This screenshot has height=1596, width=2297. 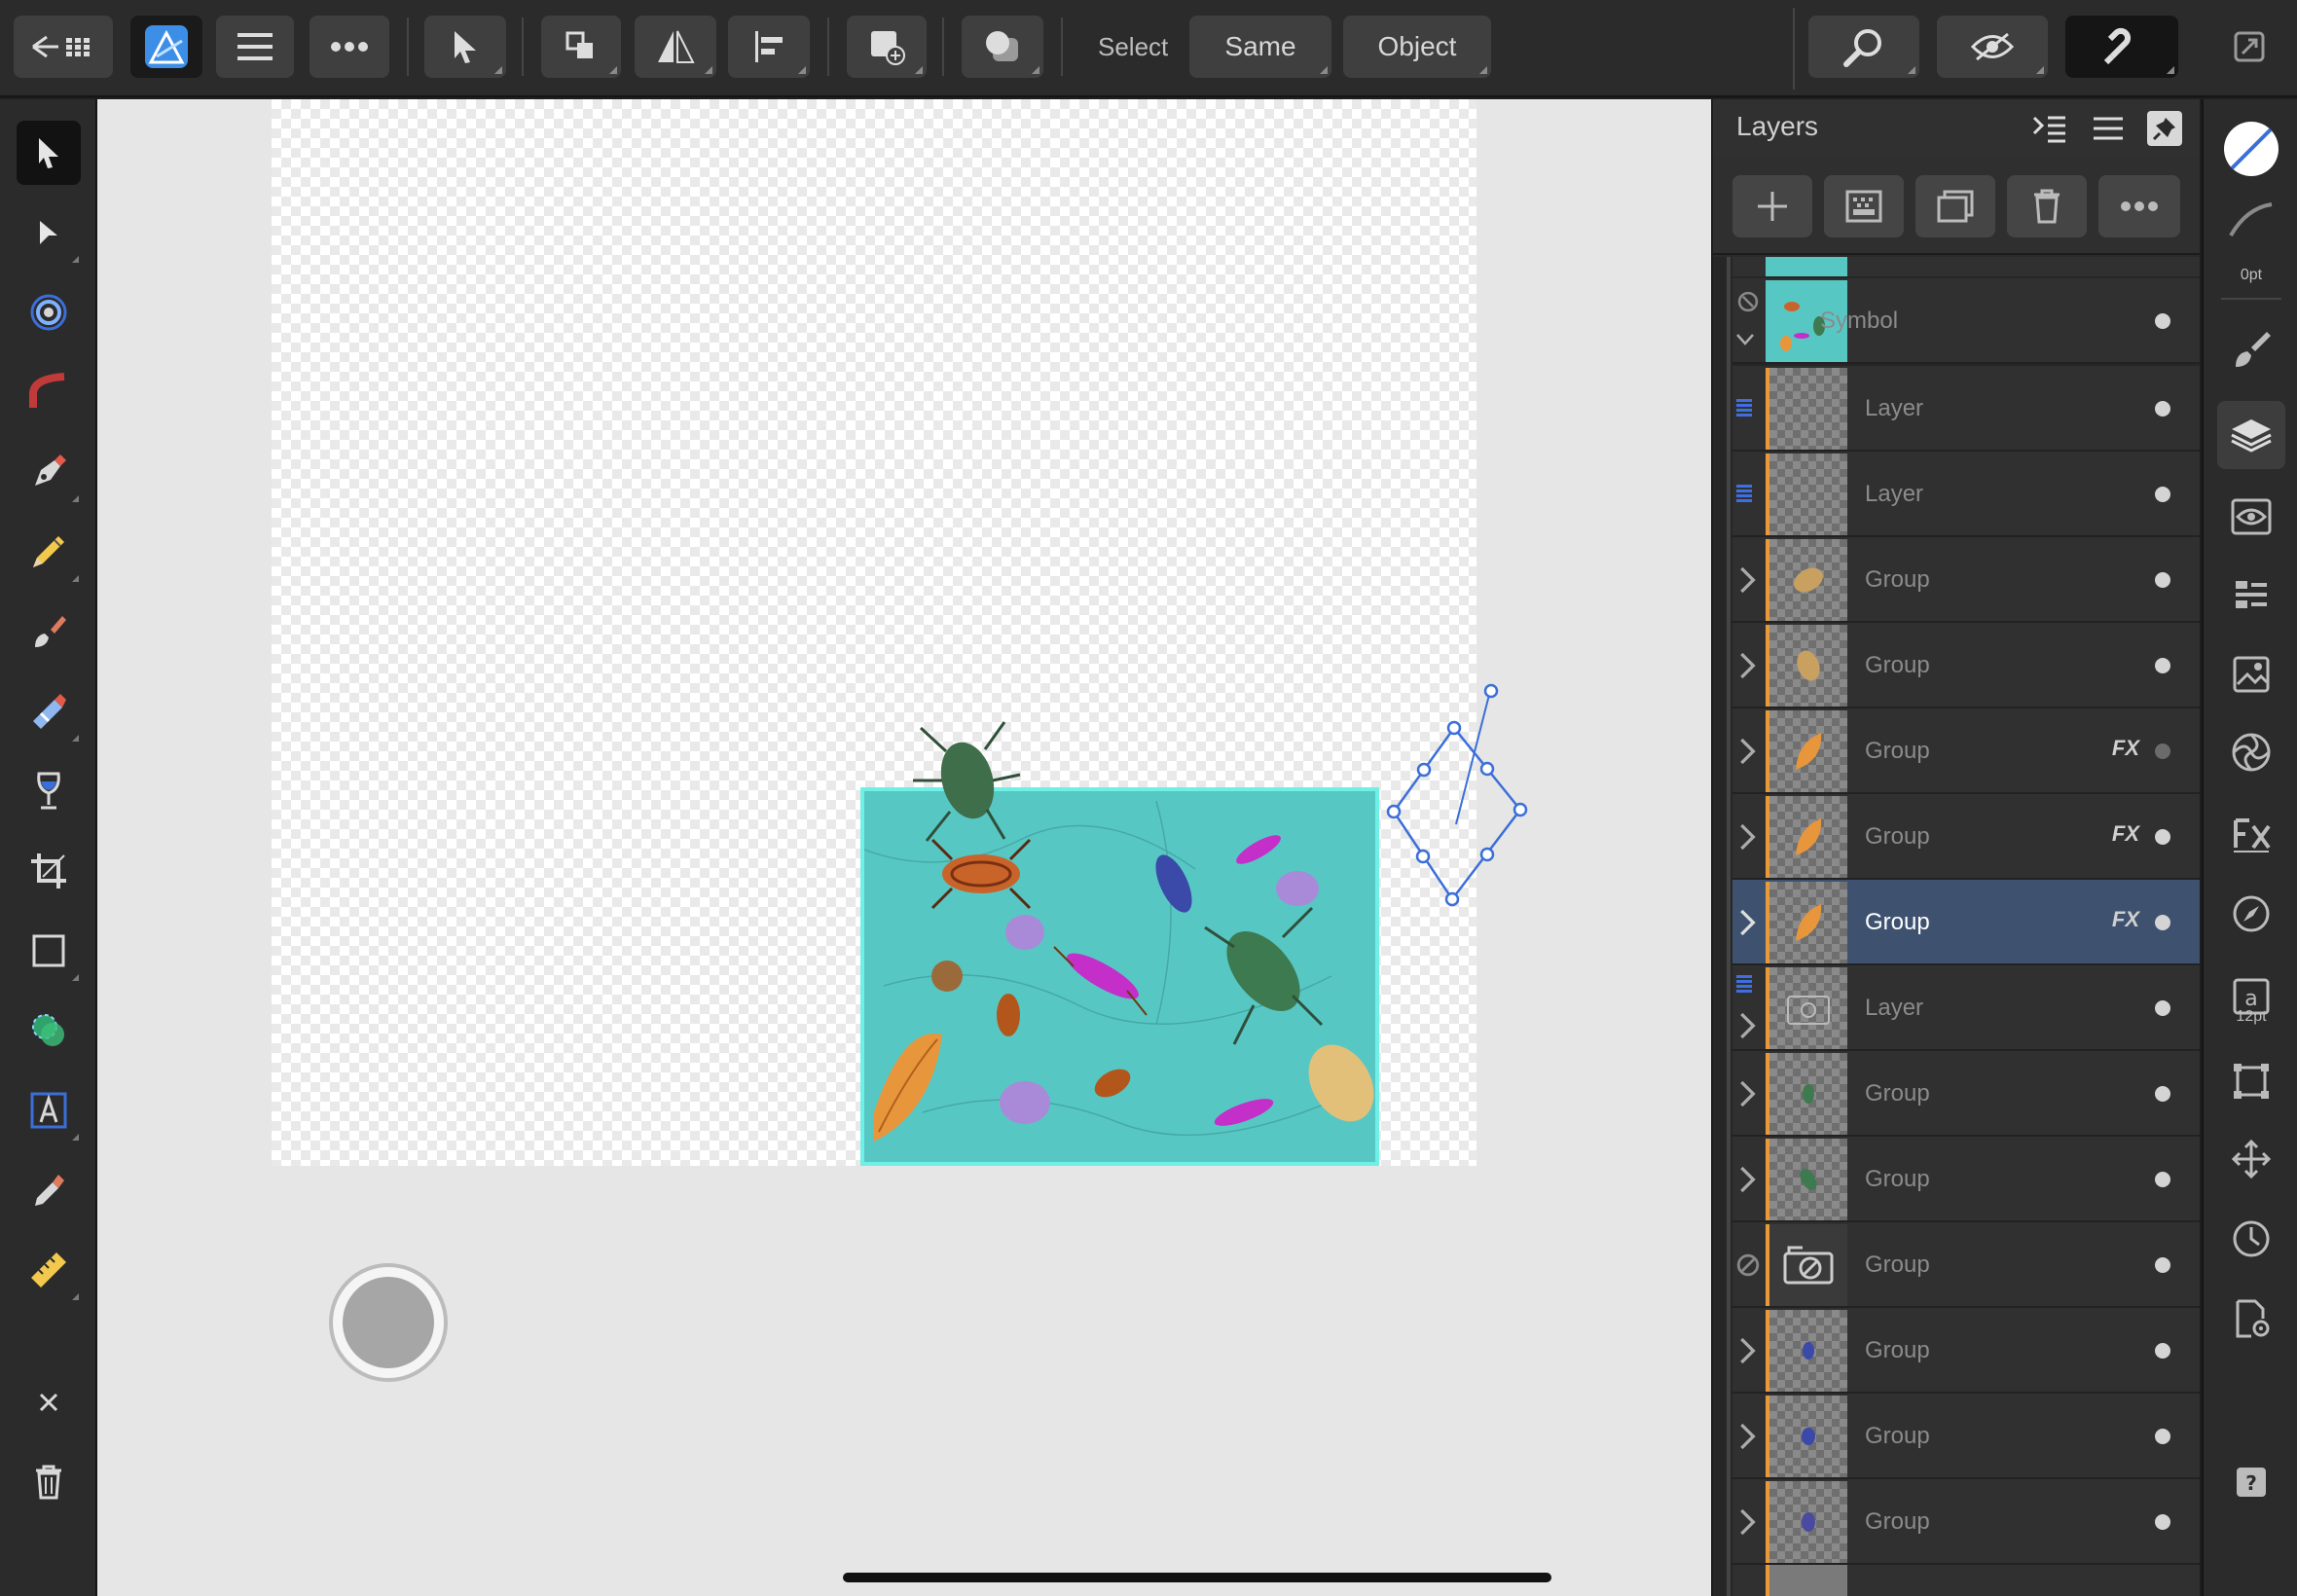 I want to click on close-context-button, so click(x=49, y=1402).